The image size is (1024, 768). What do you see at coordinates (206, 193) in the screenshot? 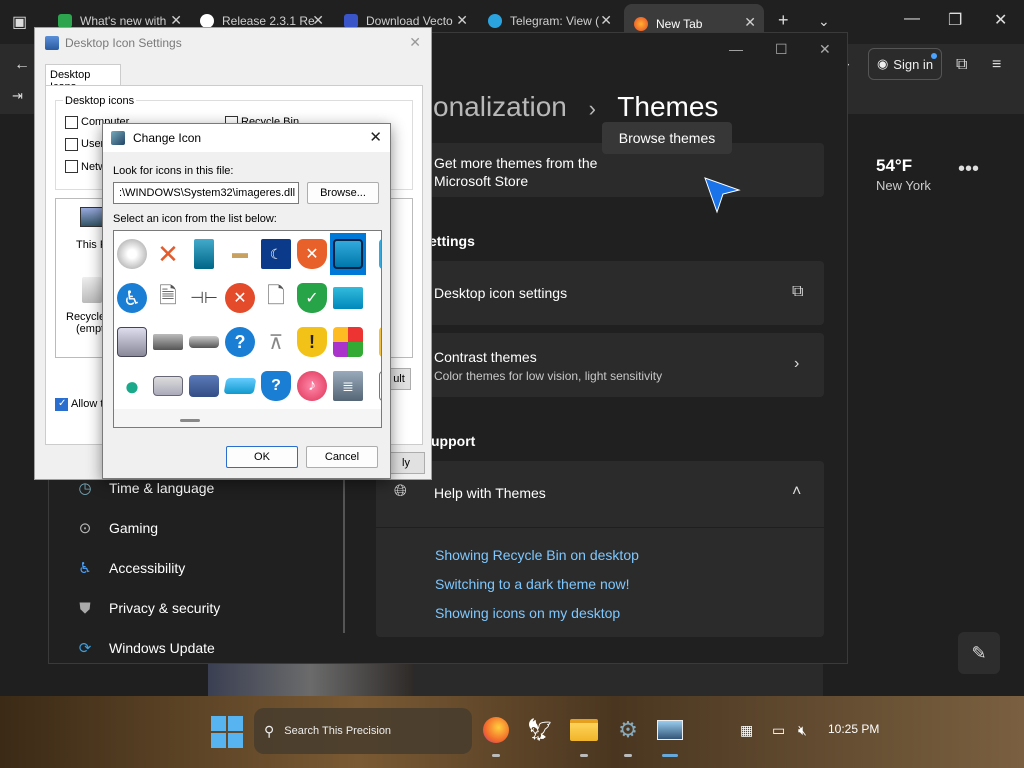
I see `icon-file-path-input: :\WINDOWS\System32\imageres.dll` at bounding box center [206, 193].